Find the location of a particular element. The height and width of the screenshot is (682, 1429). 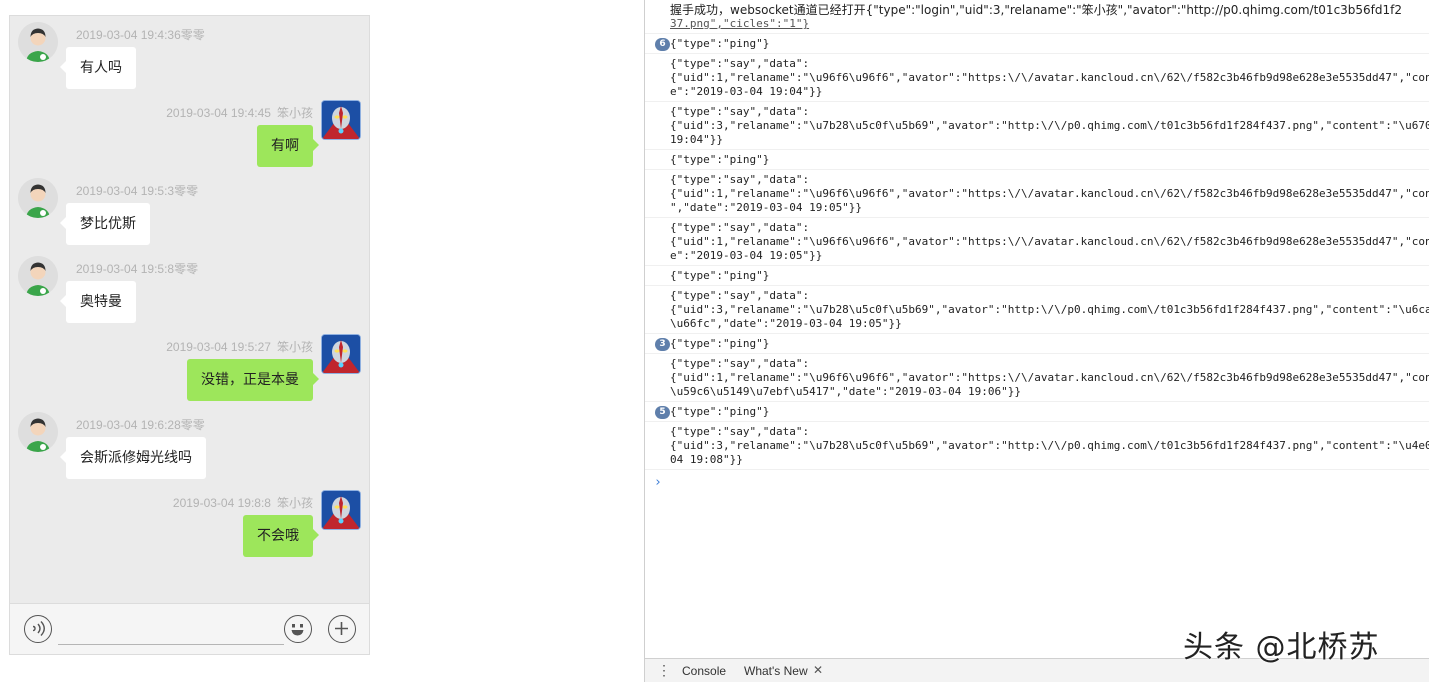

chat-message: 2019-03-04 19:8:8 笨小孩不会哦 is located at coordinates (189, 523).